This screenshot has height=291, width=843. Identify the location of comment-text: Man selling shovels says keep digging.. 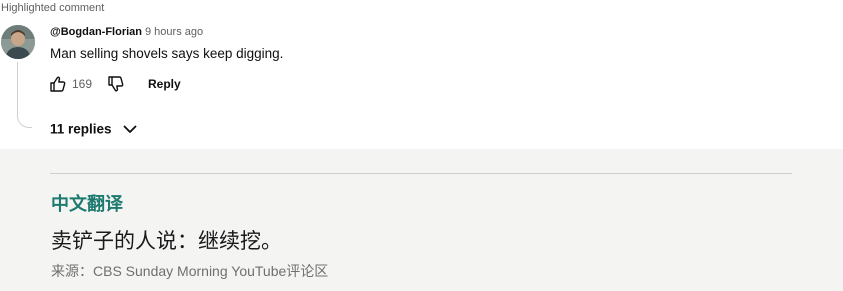
(167, 53).